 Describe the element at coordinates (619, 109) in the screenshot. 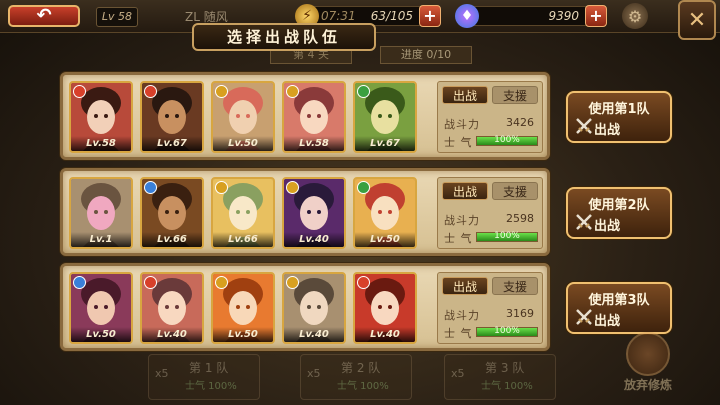

I see `use-team-label: 使用第1队` at that location.